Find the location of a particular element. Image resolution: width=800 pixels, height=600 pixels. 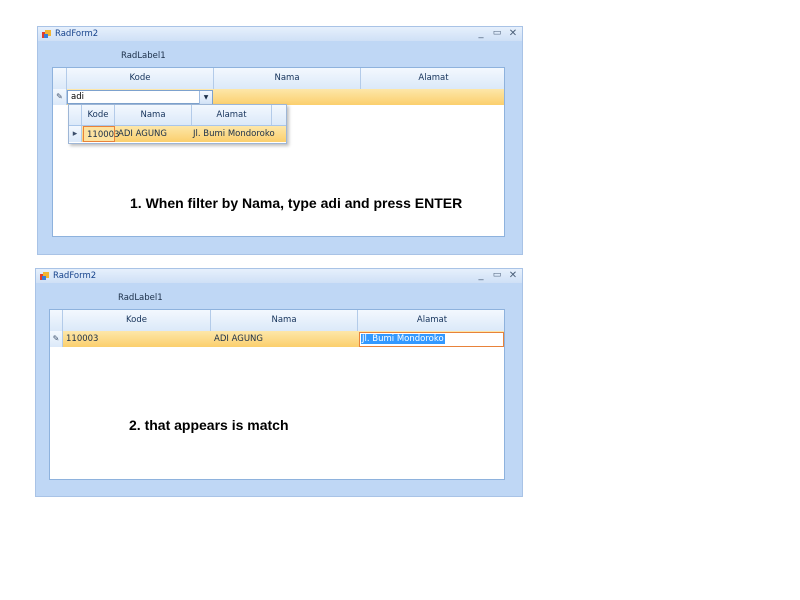

popup-cell-kode: 110003 is located at coordinates (101, 134).